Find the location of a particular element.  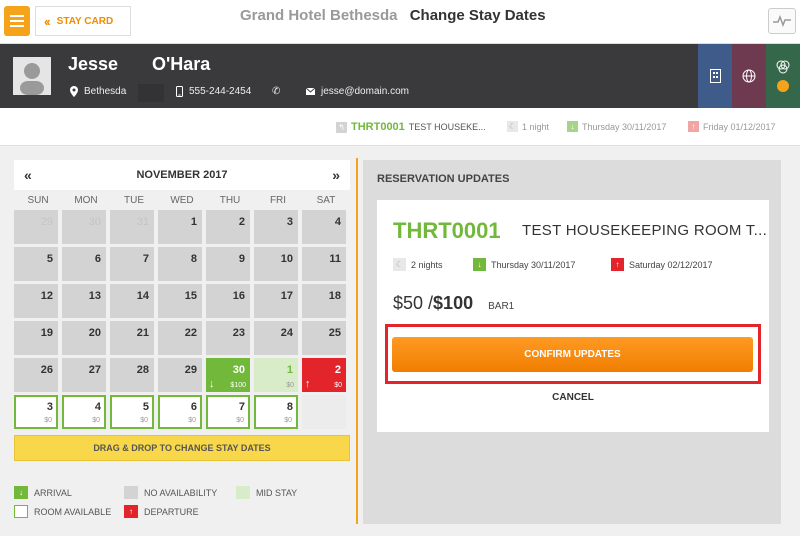

email-icon is located at coordinates (310, 91).